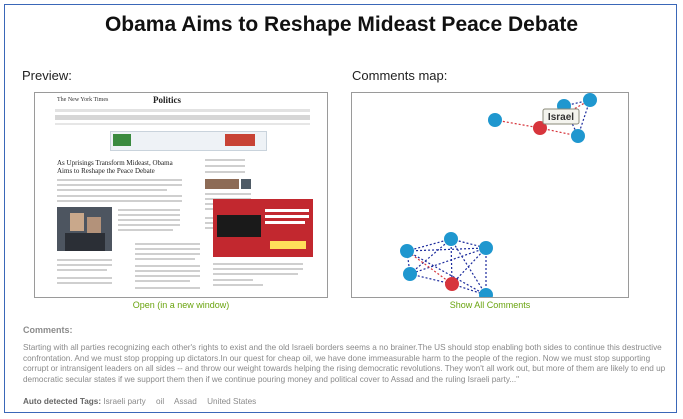 The width and height of the screenshot is (683, 419). Describe the element at coordinates (185, 401) in the screenshot. I see `tag-item: Assad` at that location.